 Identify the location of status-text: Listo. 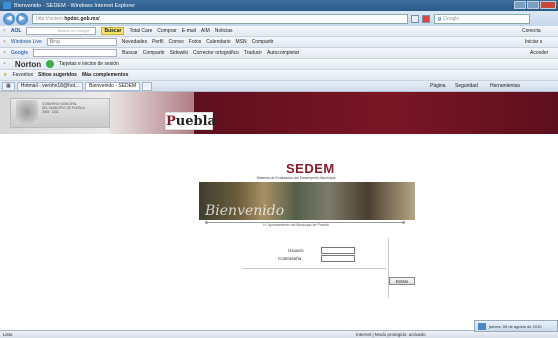
(8, 334).